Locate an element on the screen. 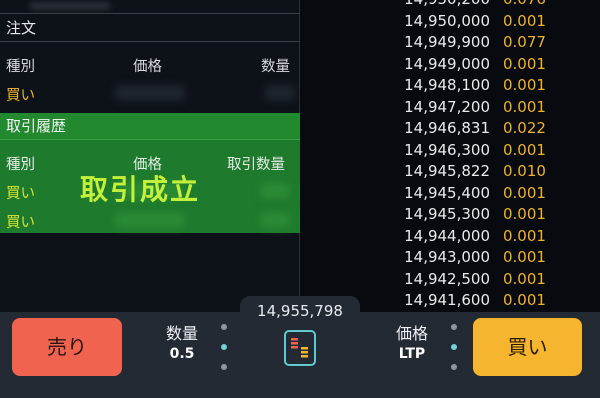 The image size is (600, 398). price-row: 14,942,500 0.001 is located at coordinates (450, 280).